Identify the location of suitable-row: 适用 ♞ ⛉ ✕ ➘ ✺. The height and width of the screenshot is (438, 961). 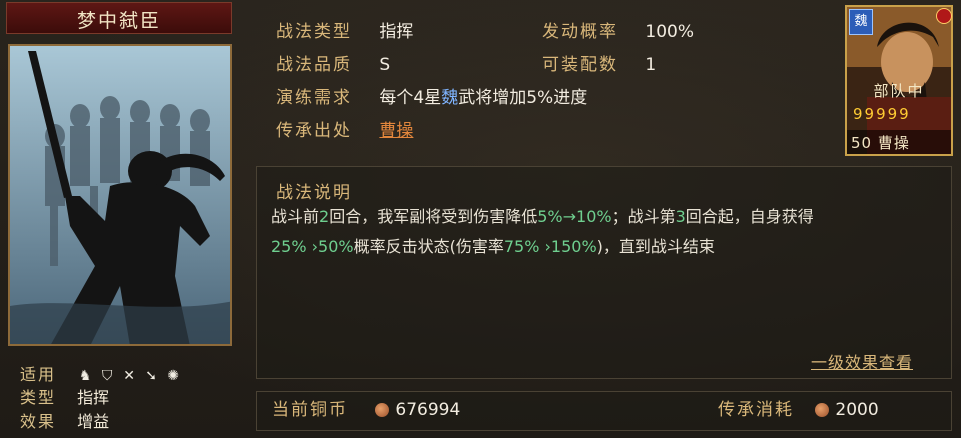
(100, 375).